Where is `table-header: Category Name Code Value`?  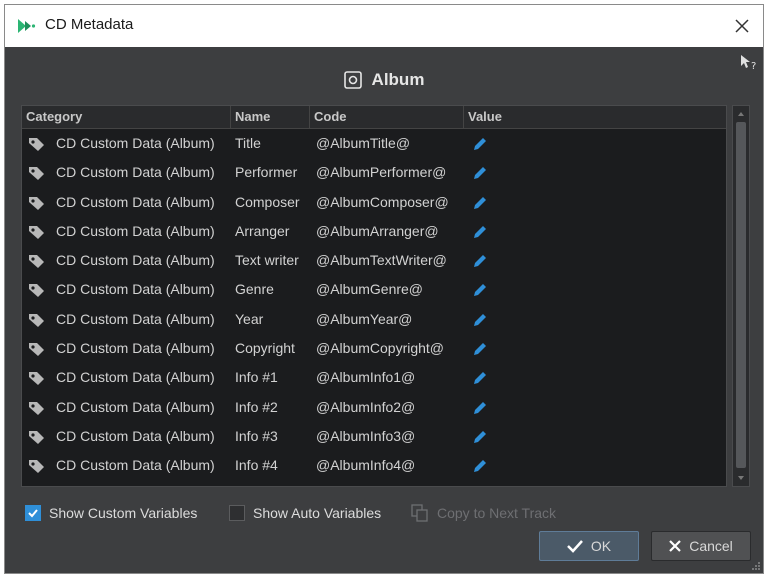 table-header: Category Name Code Value is located at coordinates (374, 117).